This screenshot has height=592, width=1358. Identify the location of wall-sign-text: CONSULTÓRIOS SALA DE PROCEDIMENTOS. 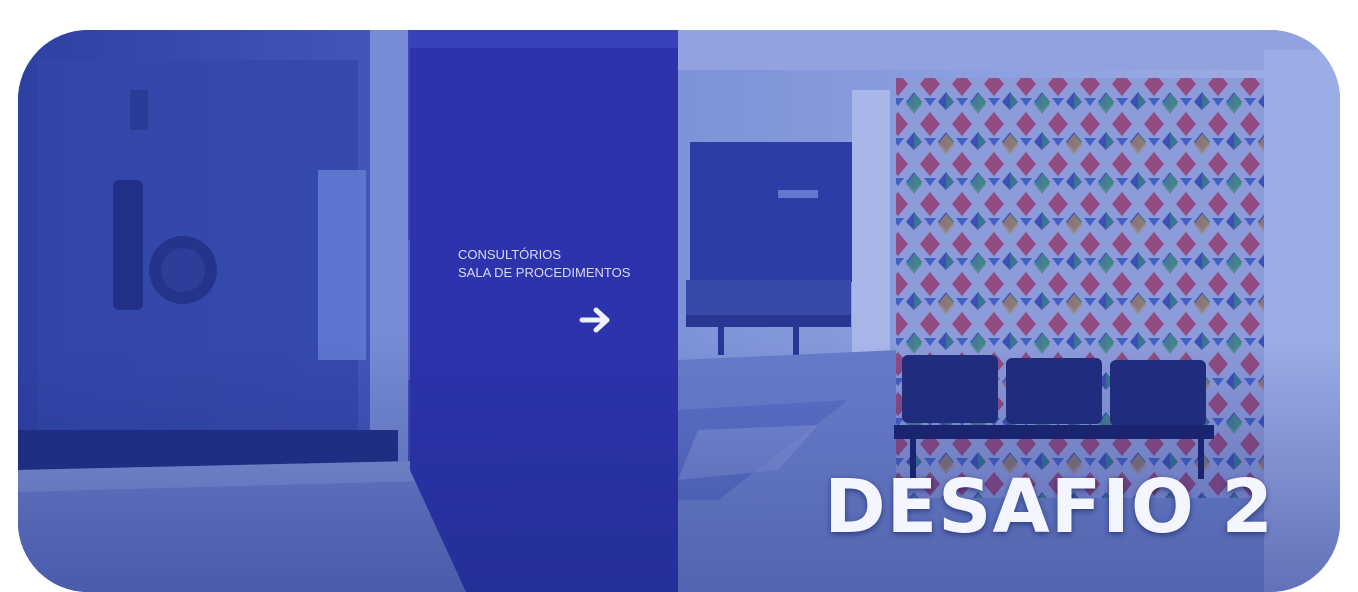
(544, 264).